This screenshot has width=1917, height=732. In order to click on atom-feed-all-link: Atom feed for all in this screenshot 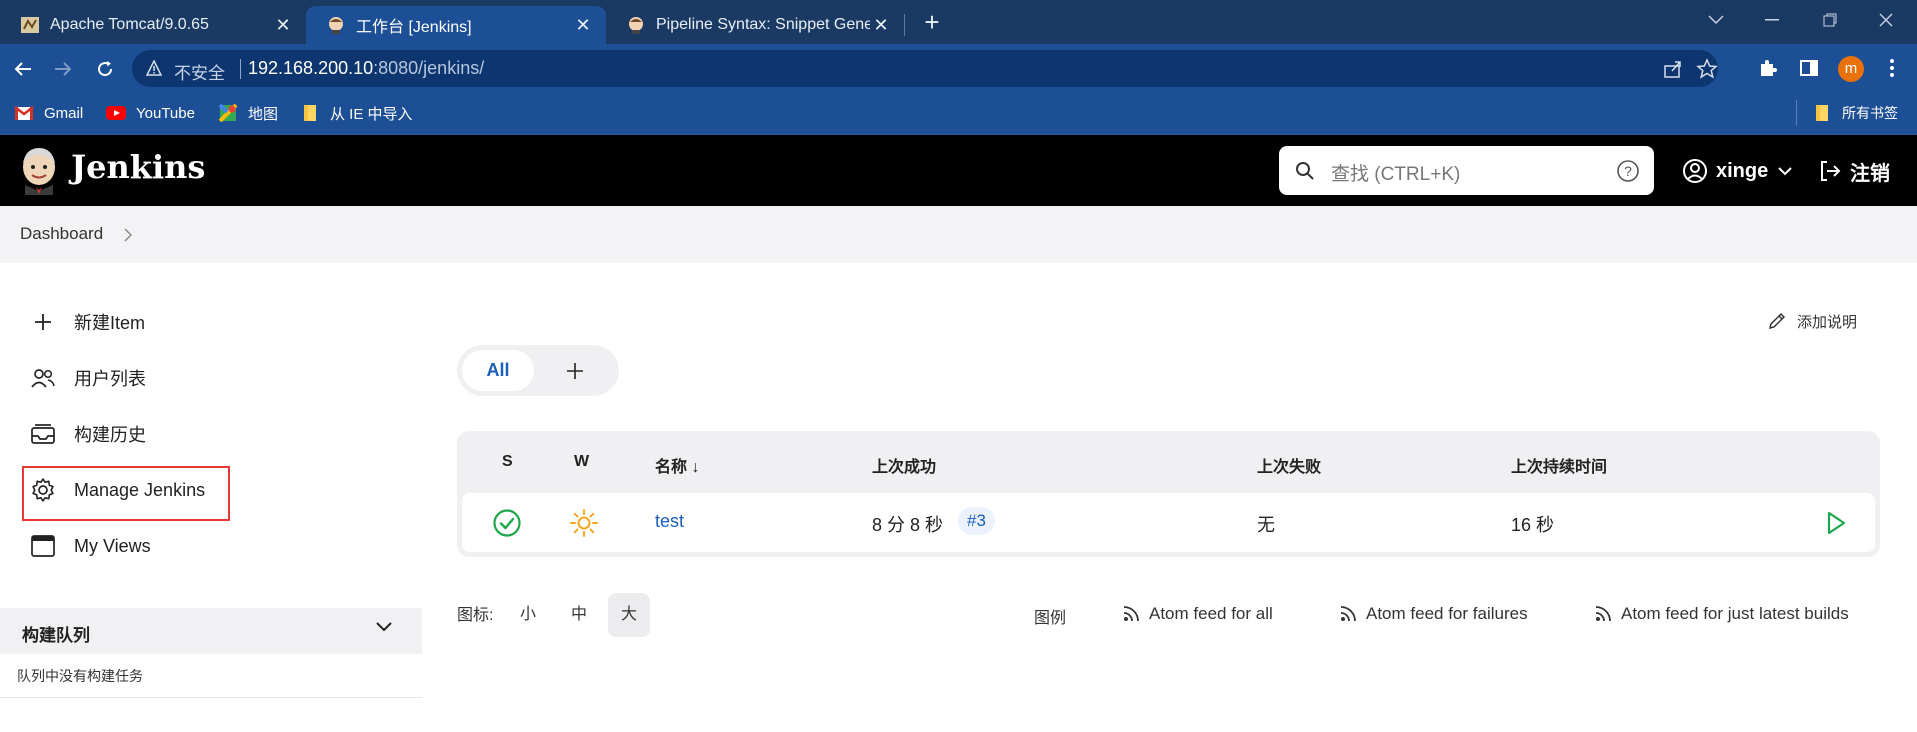, I will do `click(1197, 614)`.